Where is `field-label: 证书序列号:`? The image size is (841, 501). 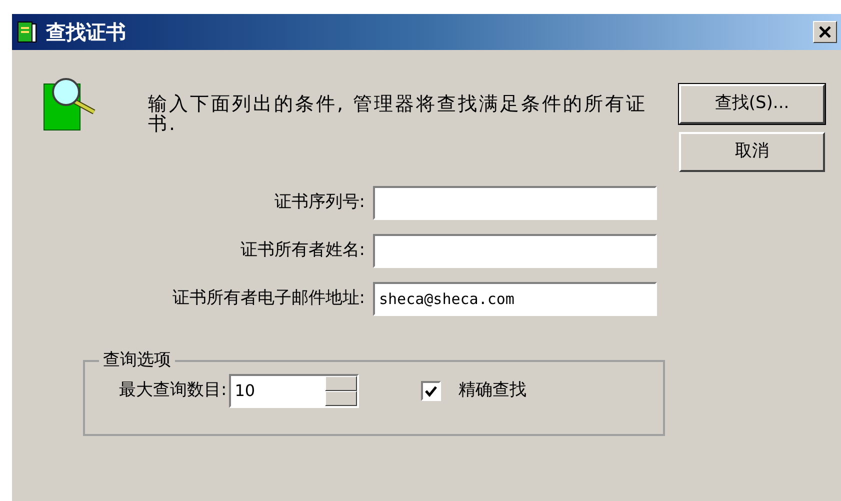
field-label: 证书序列号: is located at coordinates (319, 202).